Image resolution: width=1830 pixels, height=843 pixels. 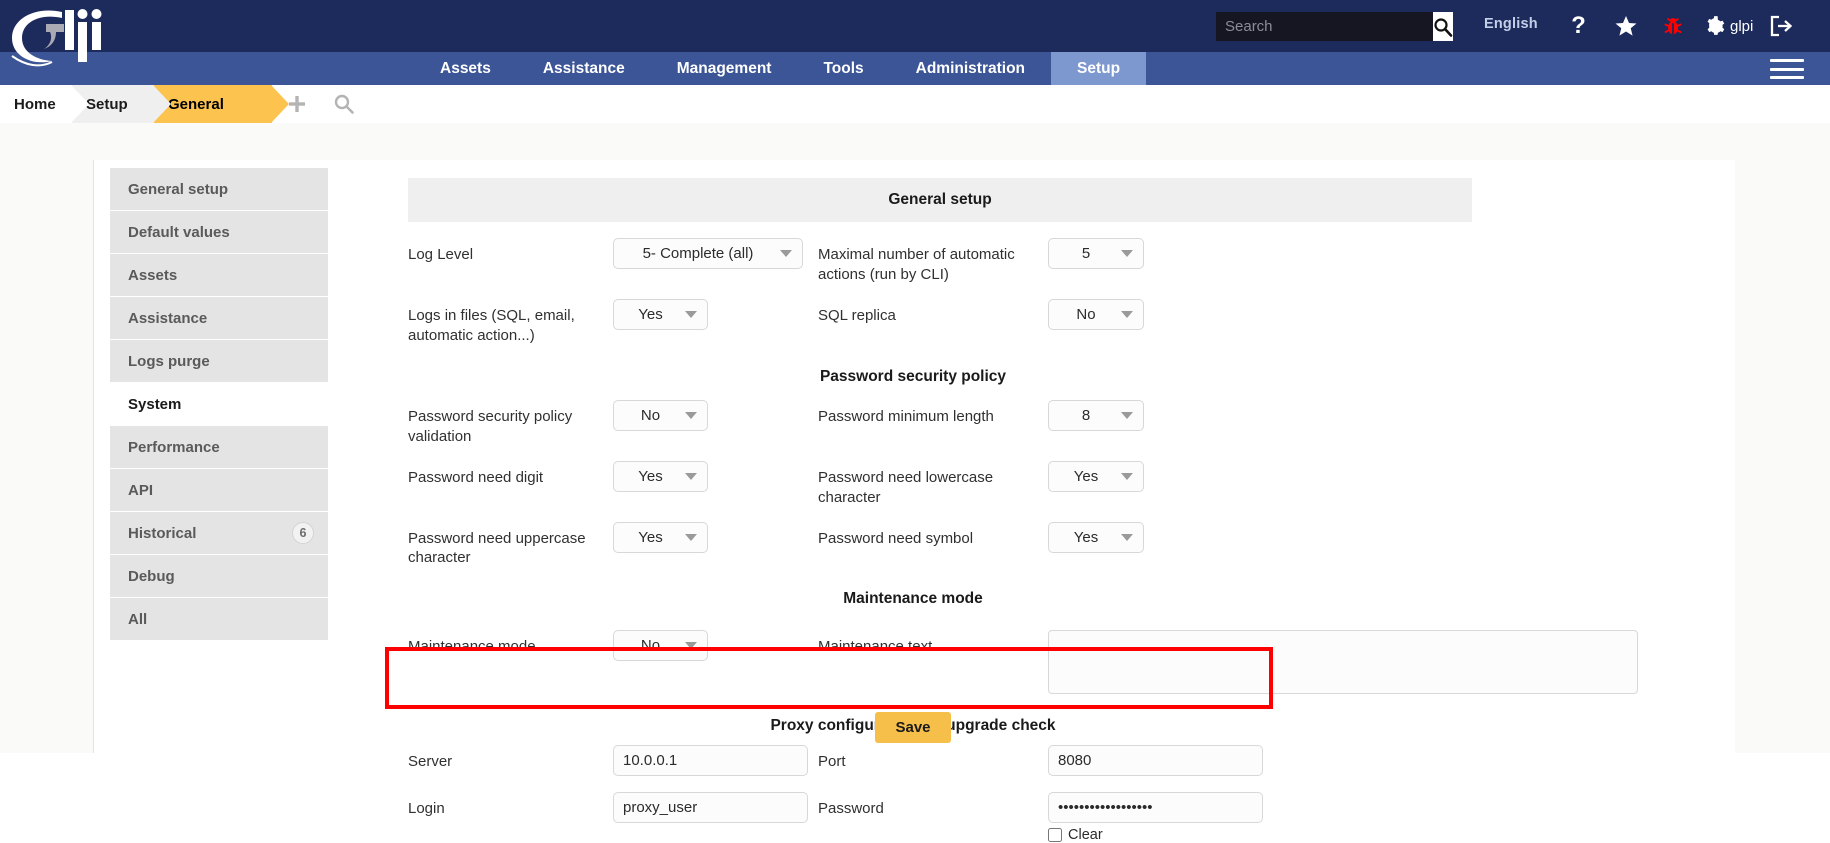 What do you see at coordinates (913, 599) in the screenshot?
I see `section-maintenance-mode: Maintenance mode` at bounding box center [913, 599].